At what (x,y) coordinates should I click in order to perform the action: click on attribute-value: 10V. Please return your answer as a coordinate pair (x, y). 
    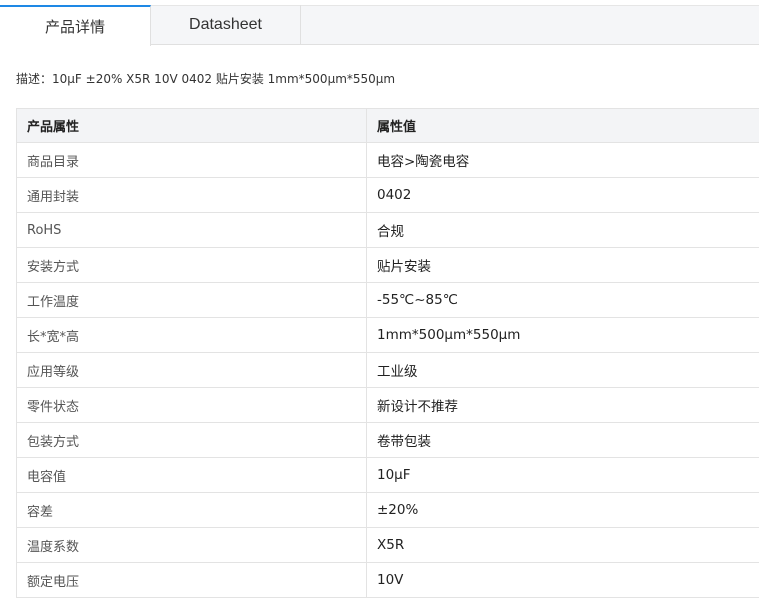
    Looking at the image, I should click on (562, 580).